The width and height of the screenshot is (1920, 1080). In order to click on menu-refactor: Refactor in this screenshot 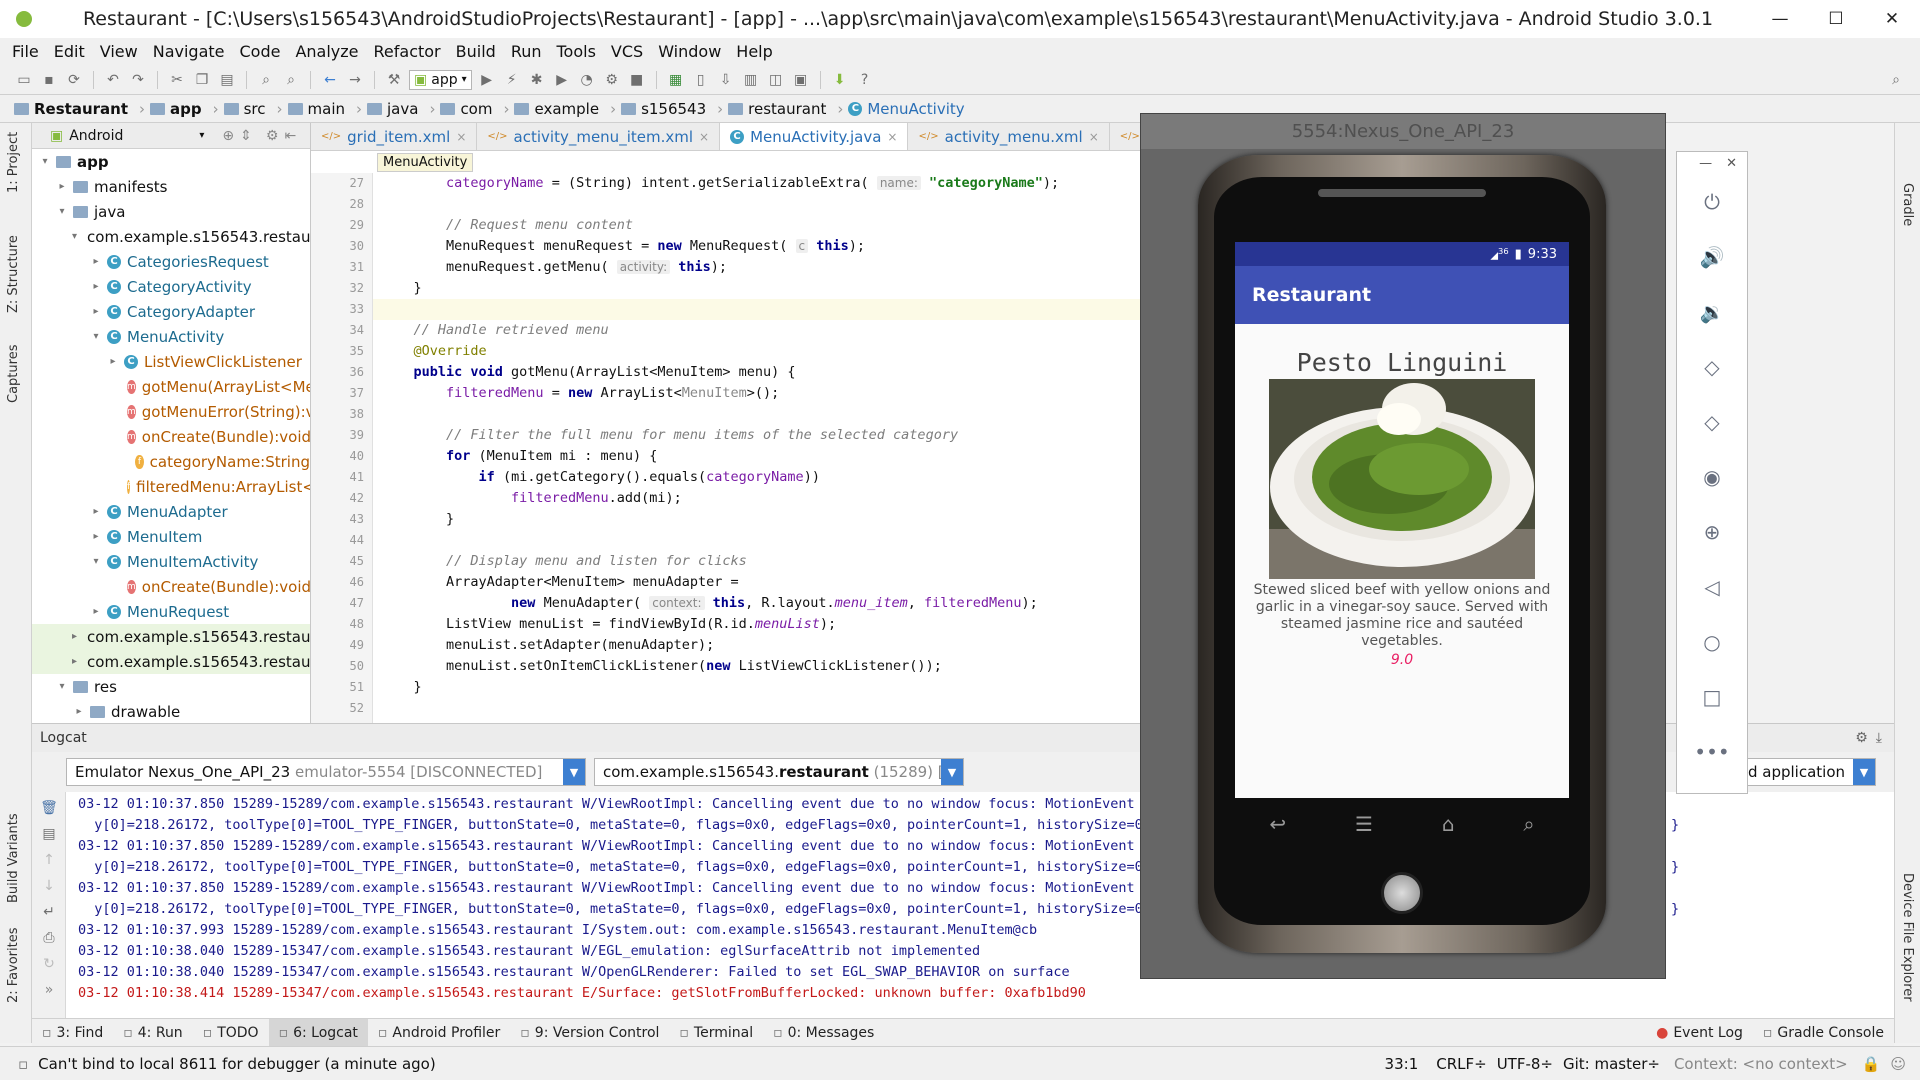, I will do `click(407, 51)`.